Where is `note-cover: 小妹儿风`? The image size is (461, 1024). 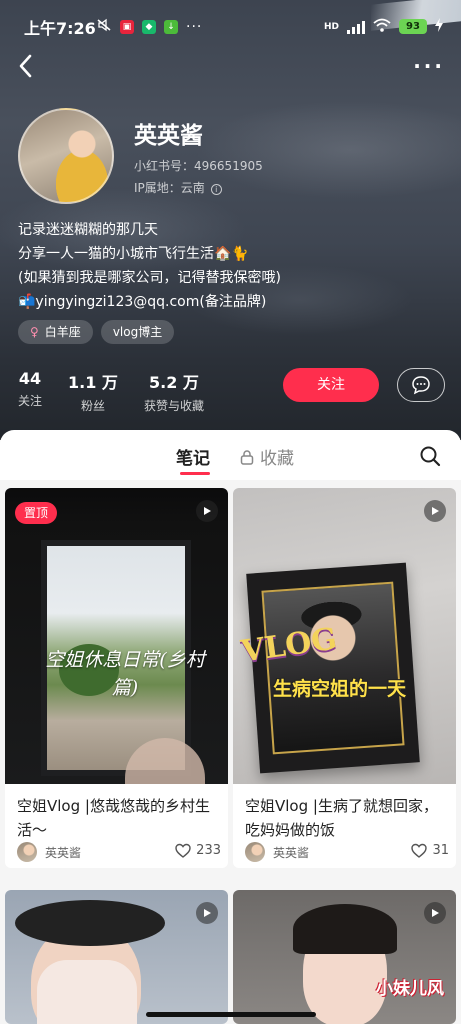
note-cover: 小妹儿风 is located at coordinates (344, 957).